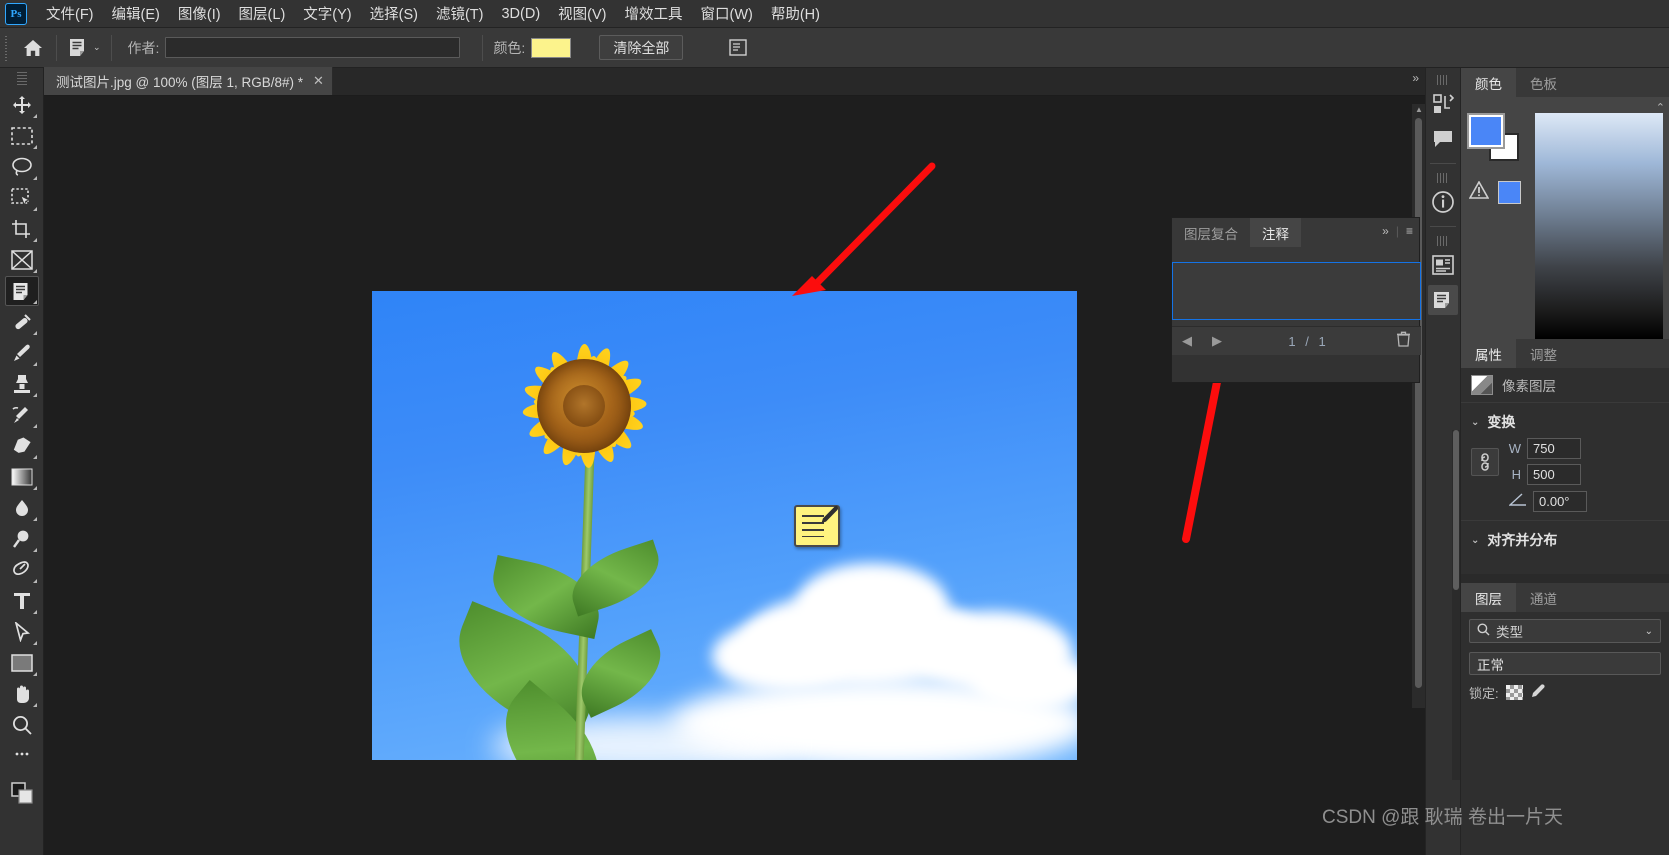 The width and height of the screenshot is (1669, 855). What do you see at coordinates (795, 13) in the screenshot?
I see `menu-help: 帮助(H)` at bounding box center [795, 13].